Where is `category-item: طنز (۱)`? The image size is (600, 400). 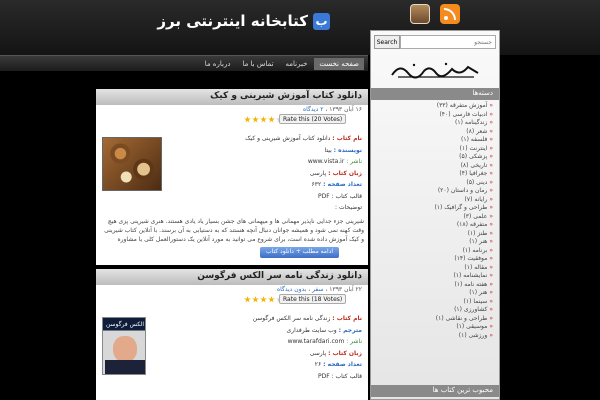
category-item: طنز (۱) is located at coordinates (435, 234).